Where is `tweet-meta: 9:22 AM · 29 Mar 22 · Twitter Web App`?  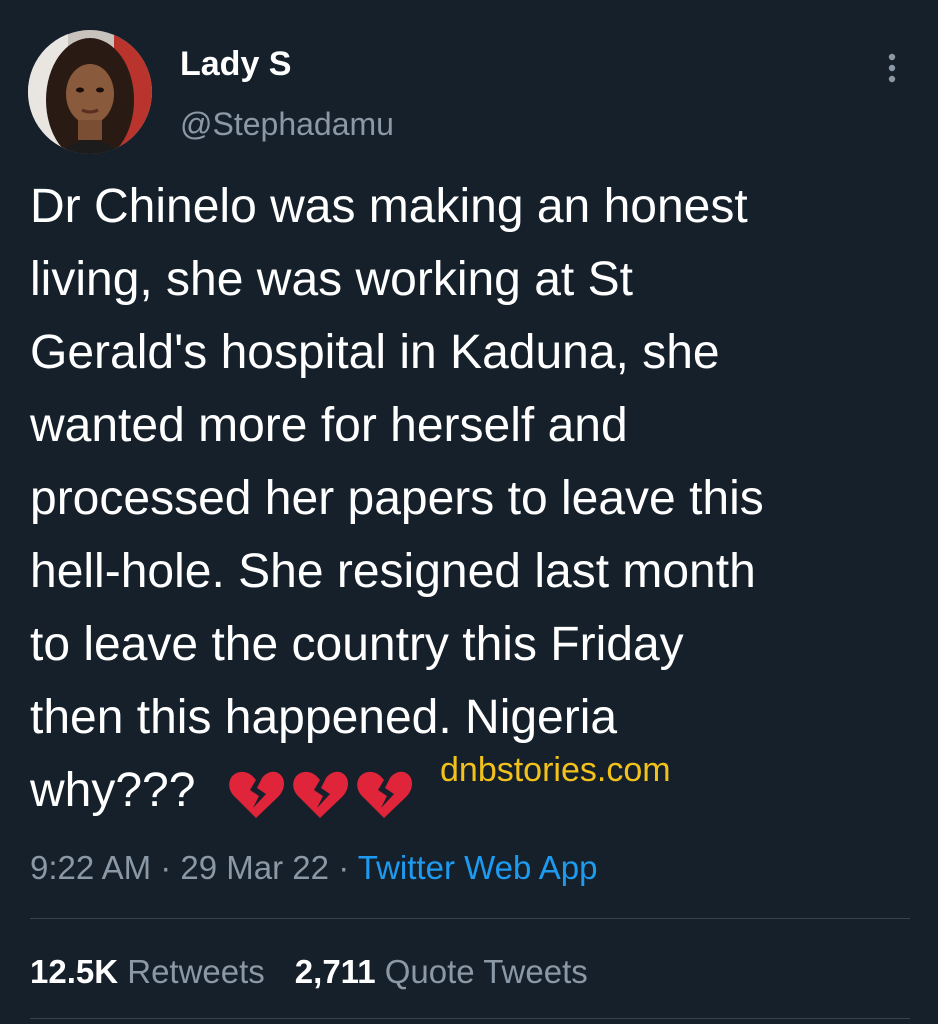
tweet-meta: 9:22 AM · 29 Mar 22 · Twitter Web App is located at coordinates (313, 868).